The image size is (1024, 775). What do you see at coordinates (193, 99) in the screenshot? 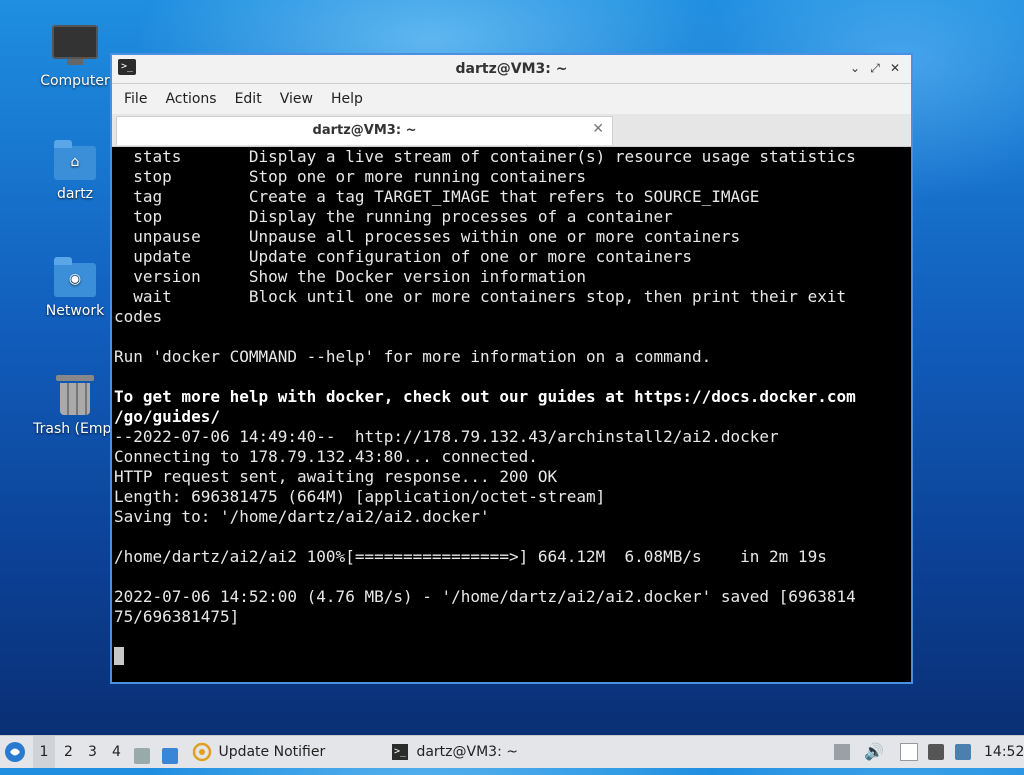
I see `menu-actions: Actions` at bounding box center [193, 99].